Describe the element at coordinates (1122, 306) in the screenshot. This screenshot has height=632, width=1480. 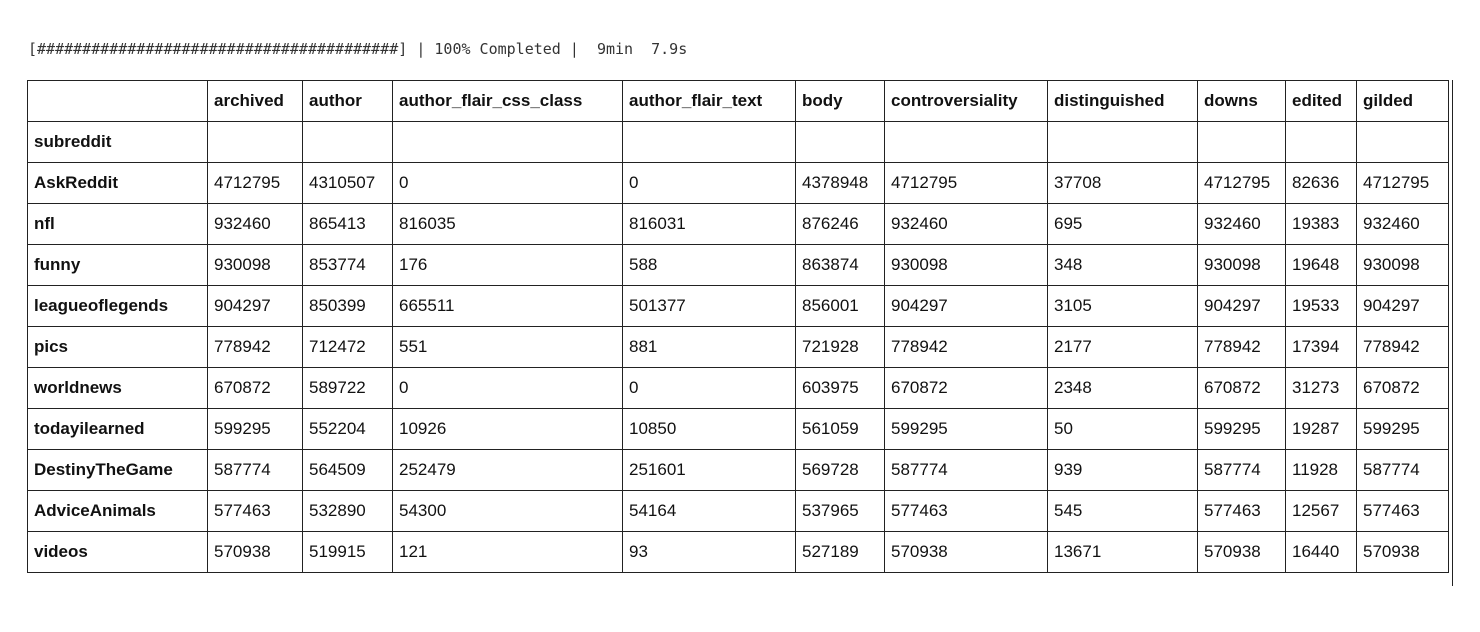
I see `table-cell: 3105` at that location.